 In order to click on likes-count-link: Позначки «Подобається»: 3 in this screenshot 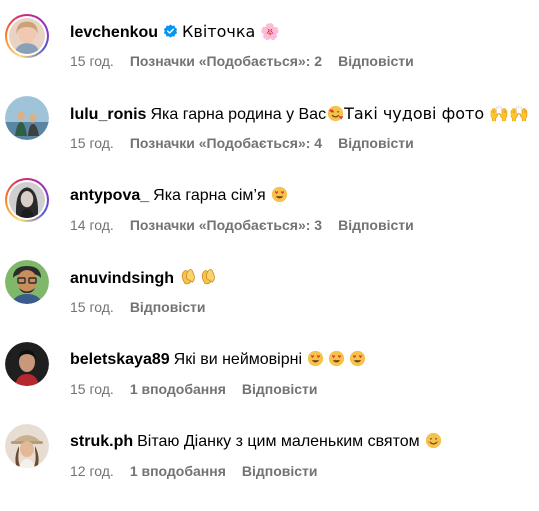, I will do `click(226, 225)`.